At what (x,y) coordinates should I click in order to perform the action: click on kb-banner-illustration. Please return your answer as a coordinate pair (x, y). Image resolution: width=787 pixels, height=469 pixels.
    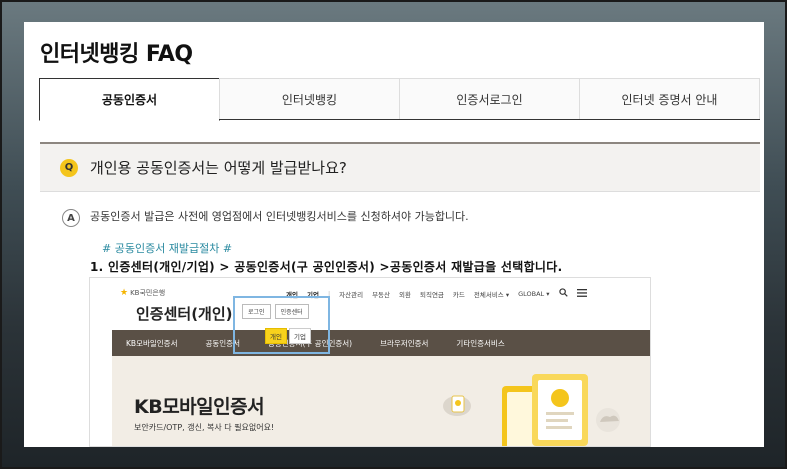
    Looking at the image, I should click on (531, 410).